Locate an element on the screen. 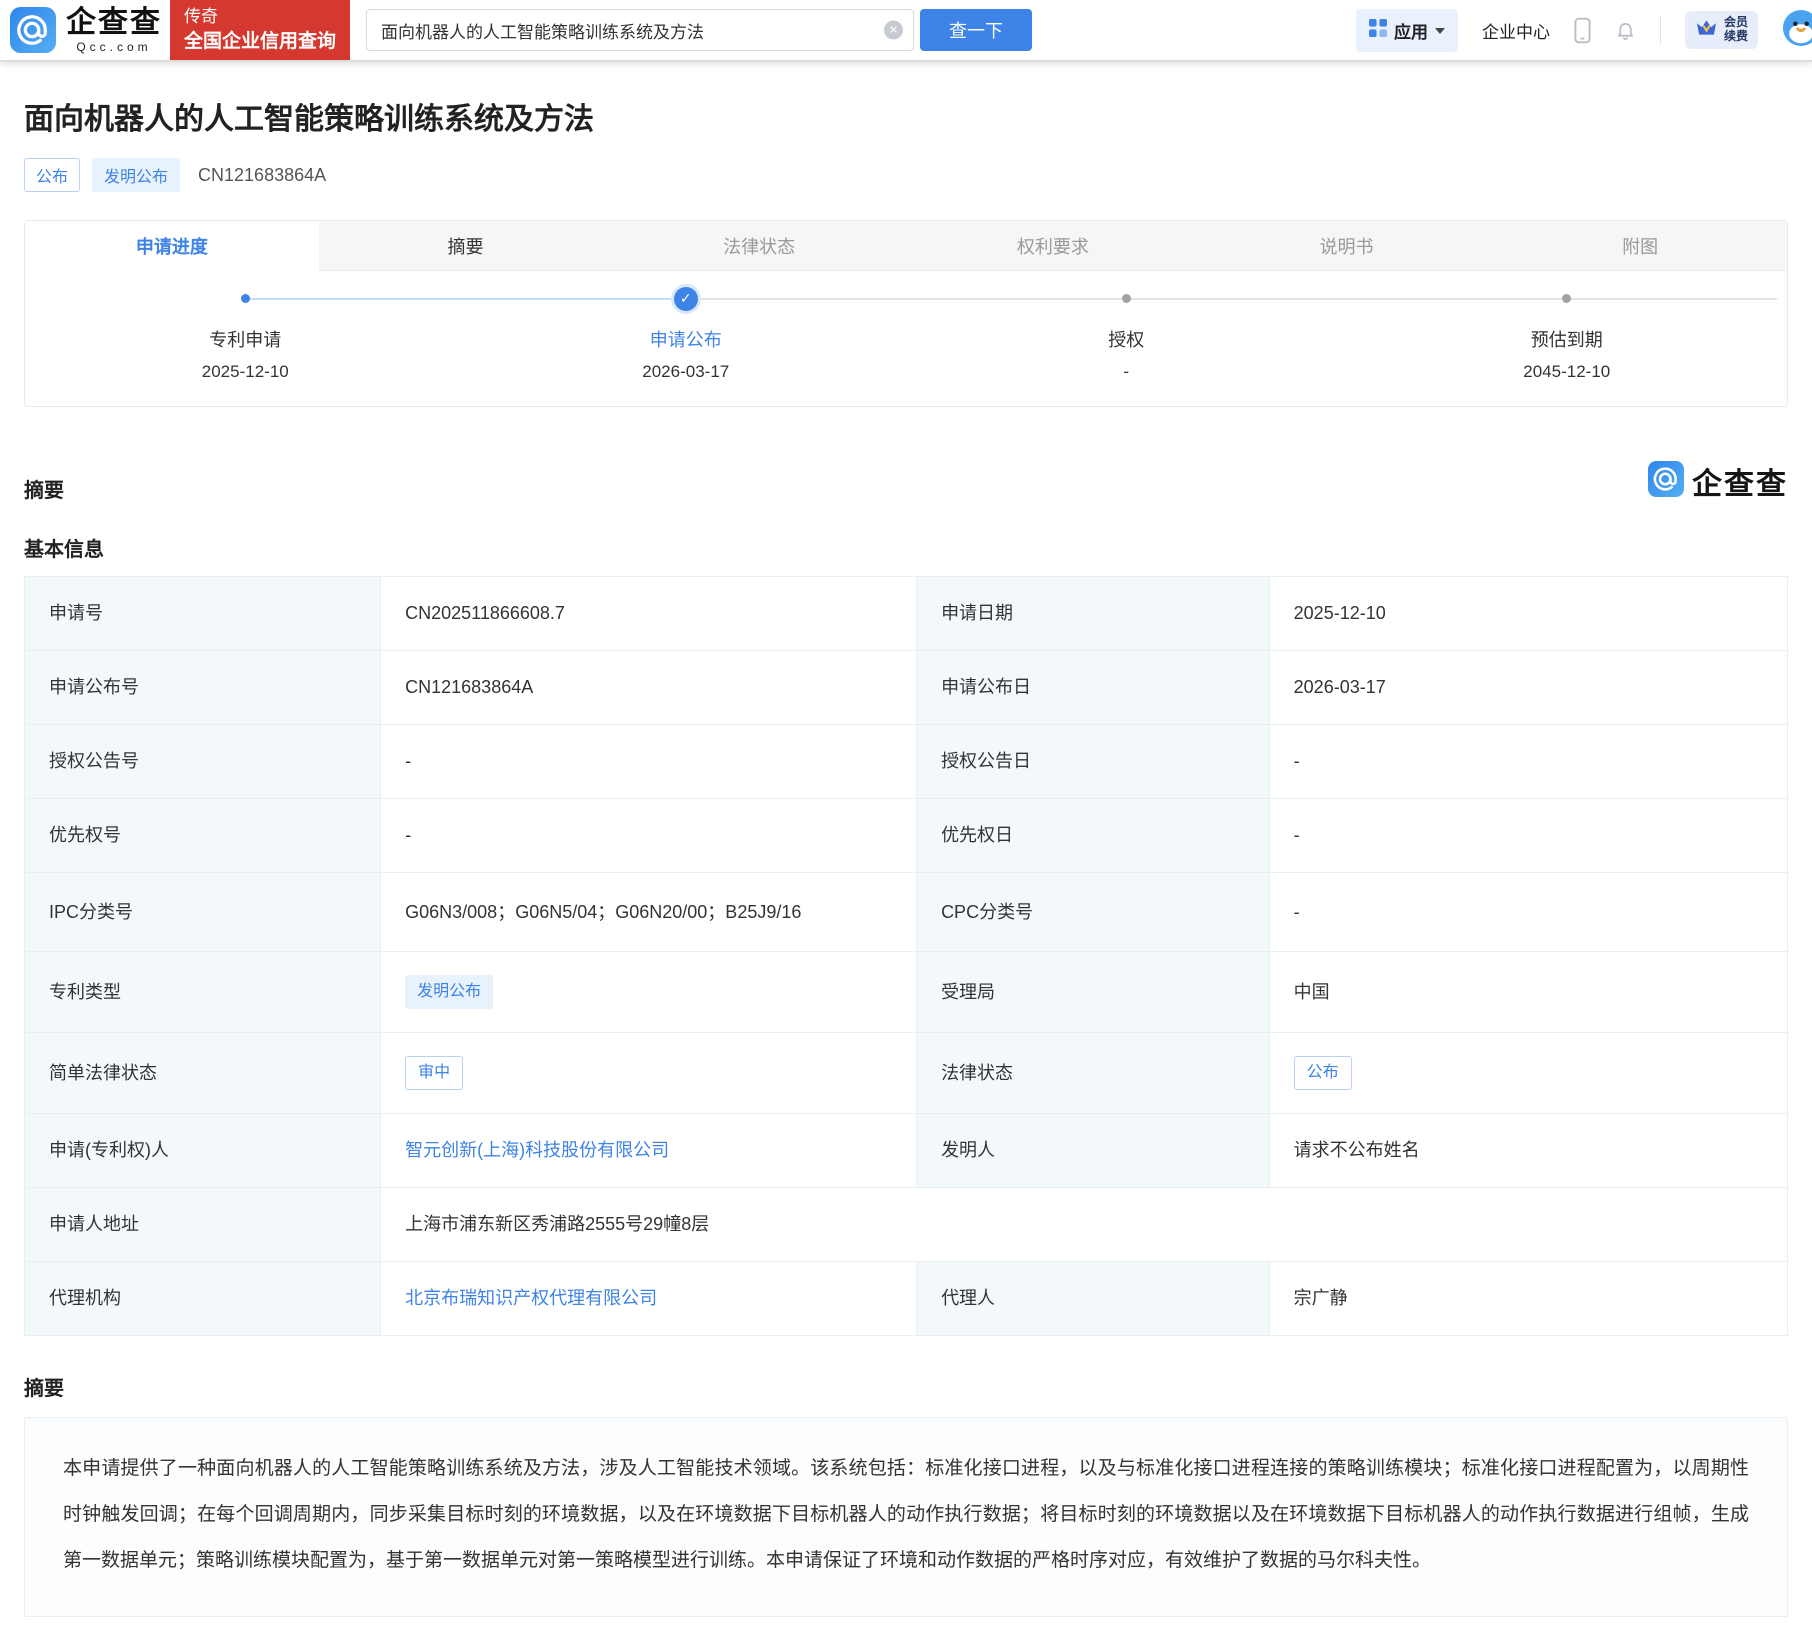 This screenshot has height=1626, width=1812. cell-value-grant-date: - is located at coordinates (1528, 761).